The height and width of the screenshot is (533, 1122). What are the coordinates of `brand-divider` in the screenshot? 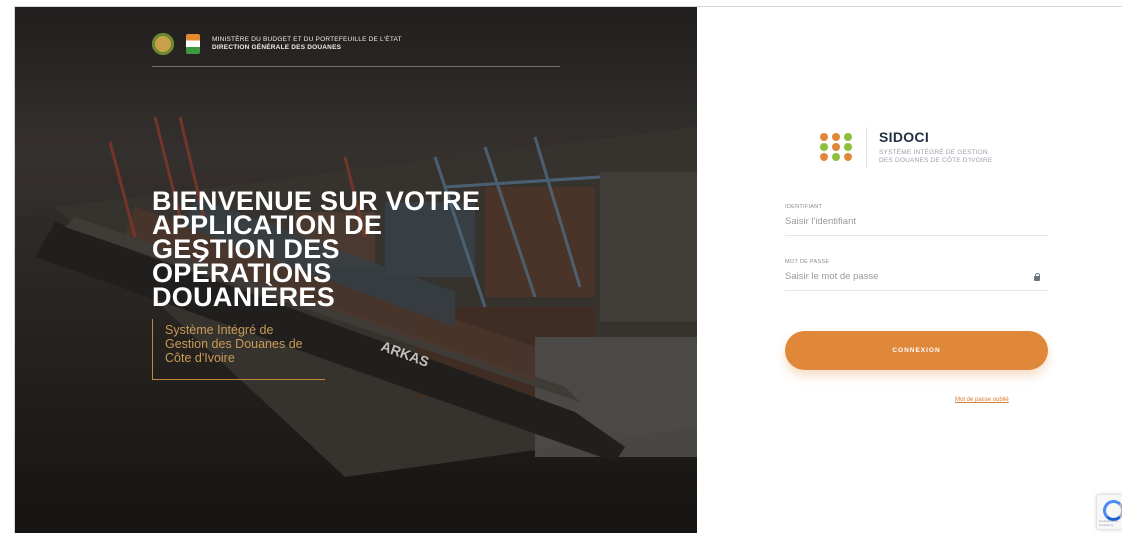 It's located at (866, 147).